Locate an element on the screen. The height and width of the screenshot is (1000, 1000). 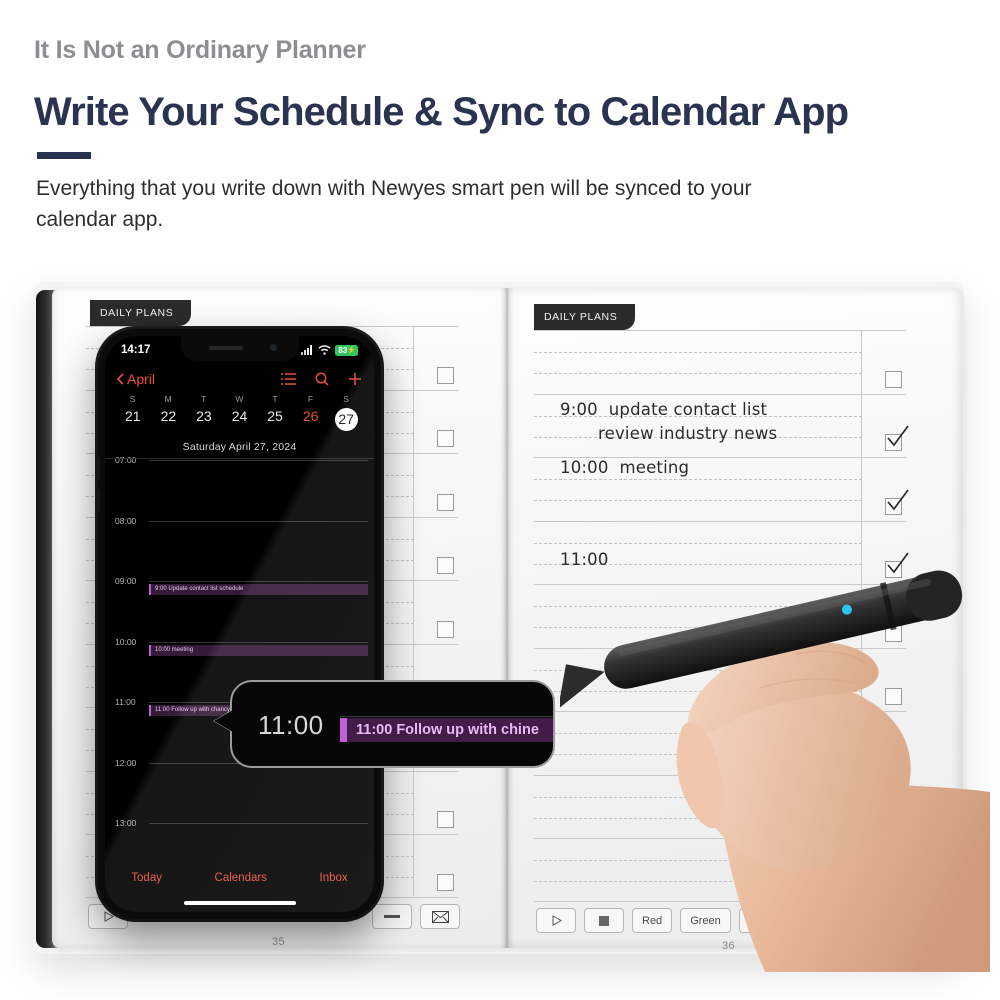
hour-label: 10:00 is located at coordinates (126, 641).